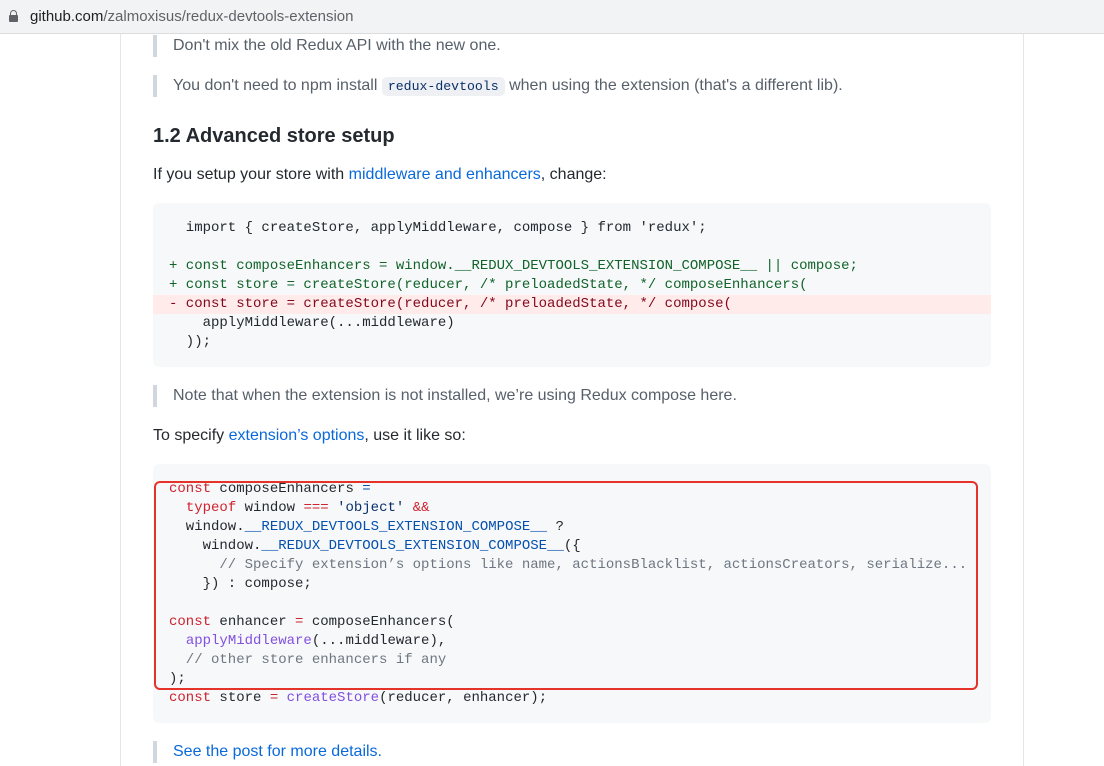 The width and height of the screenshot is (1104, 766). Describe the element at coordinates (316, 641) in the screenshot. I see `code-line: applyMiddleware(...middleware),` at that location.